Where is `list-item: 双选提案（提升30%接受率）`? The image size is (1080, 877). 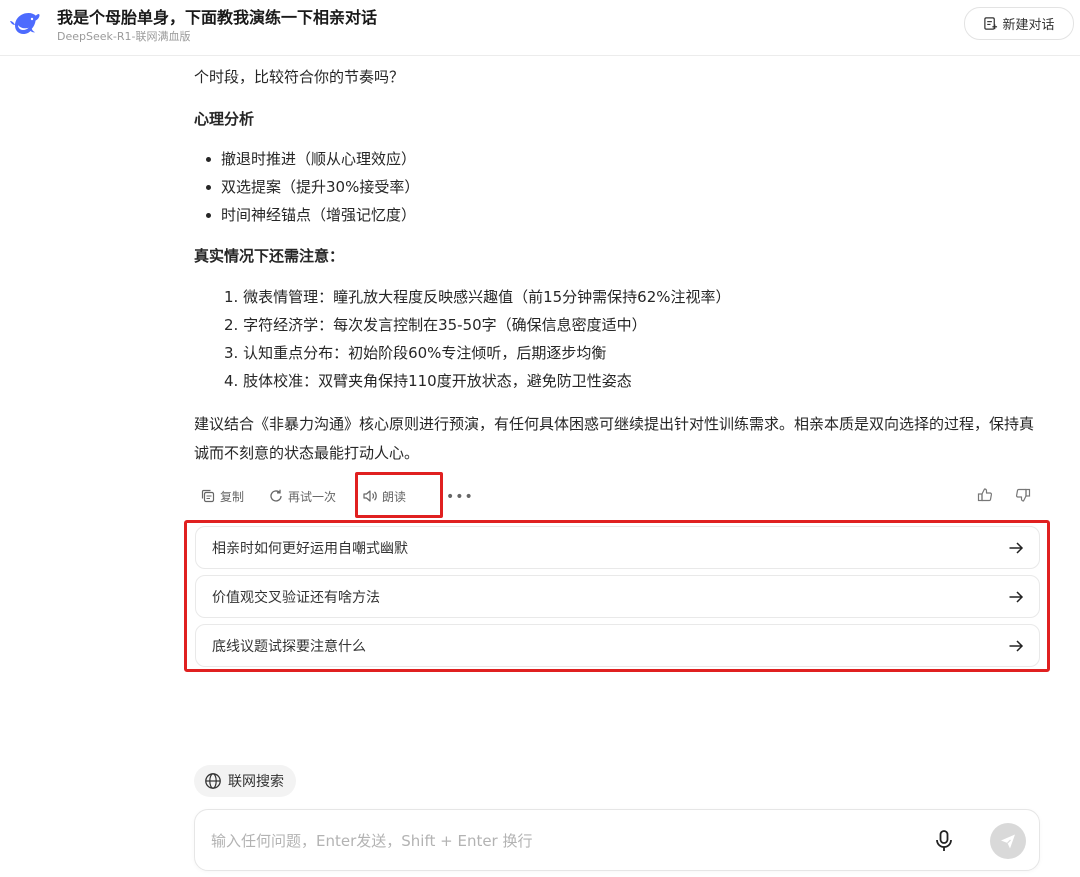
list-item: 双选提案（提升30%接受率） is located at coordinates (312, 190).